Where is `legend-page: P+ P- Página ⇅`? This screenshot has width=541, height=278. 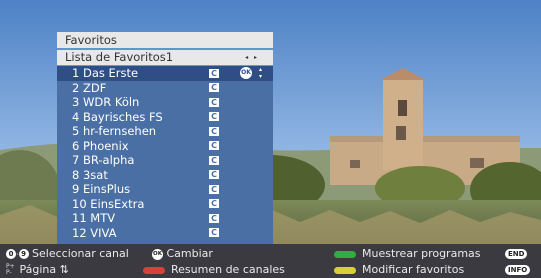 legend-page: P+ P- Página ⇅ is located at coordinates (37, 270).